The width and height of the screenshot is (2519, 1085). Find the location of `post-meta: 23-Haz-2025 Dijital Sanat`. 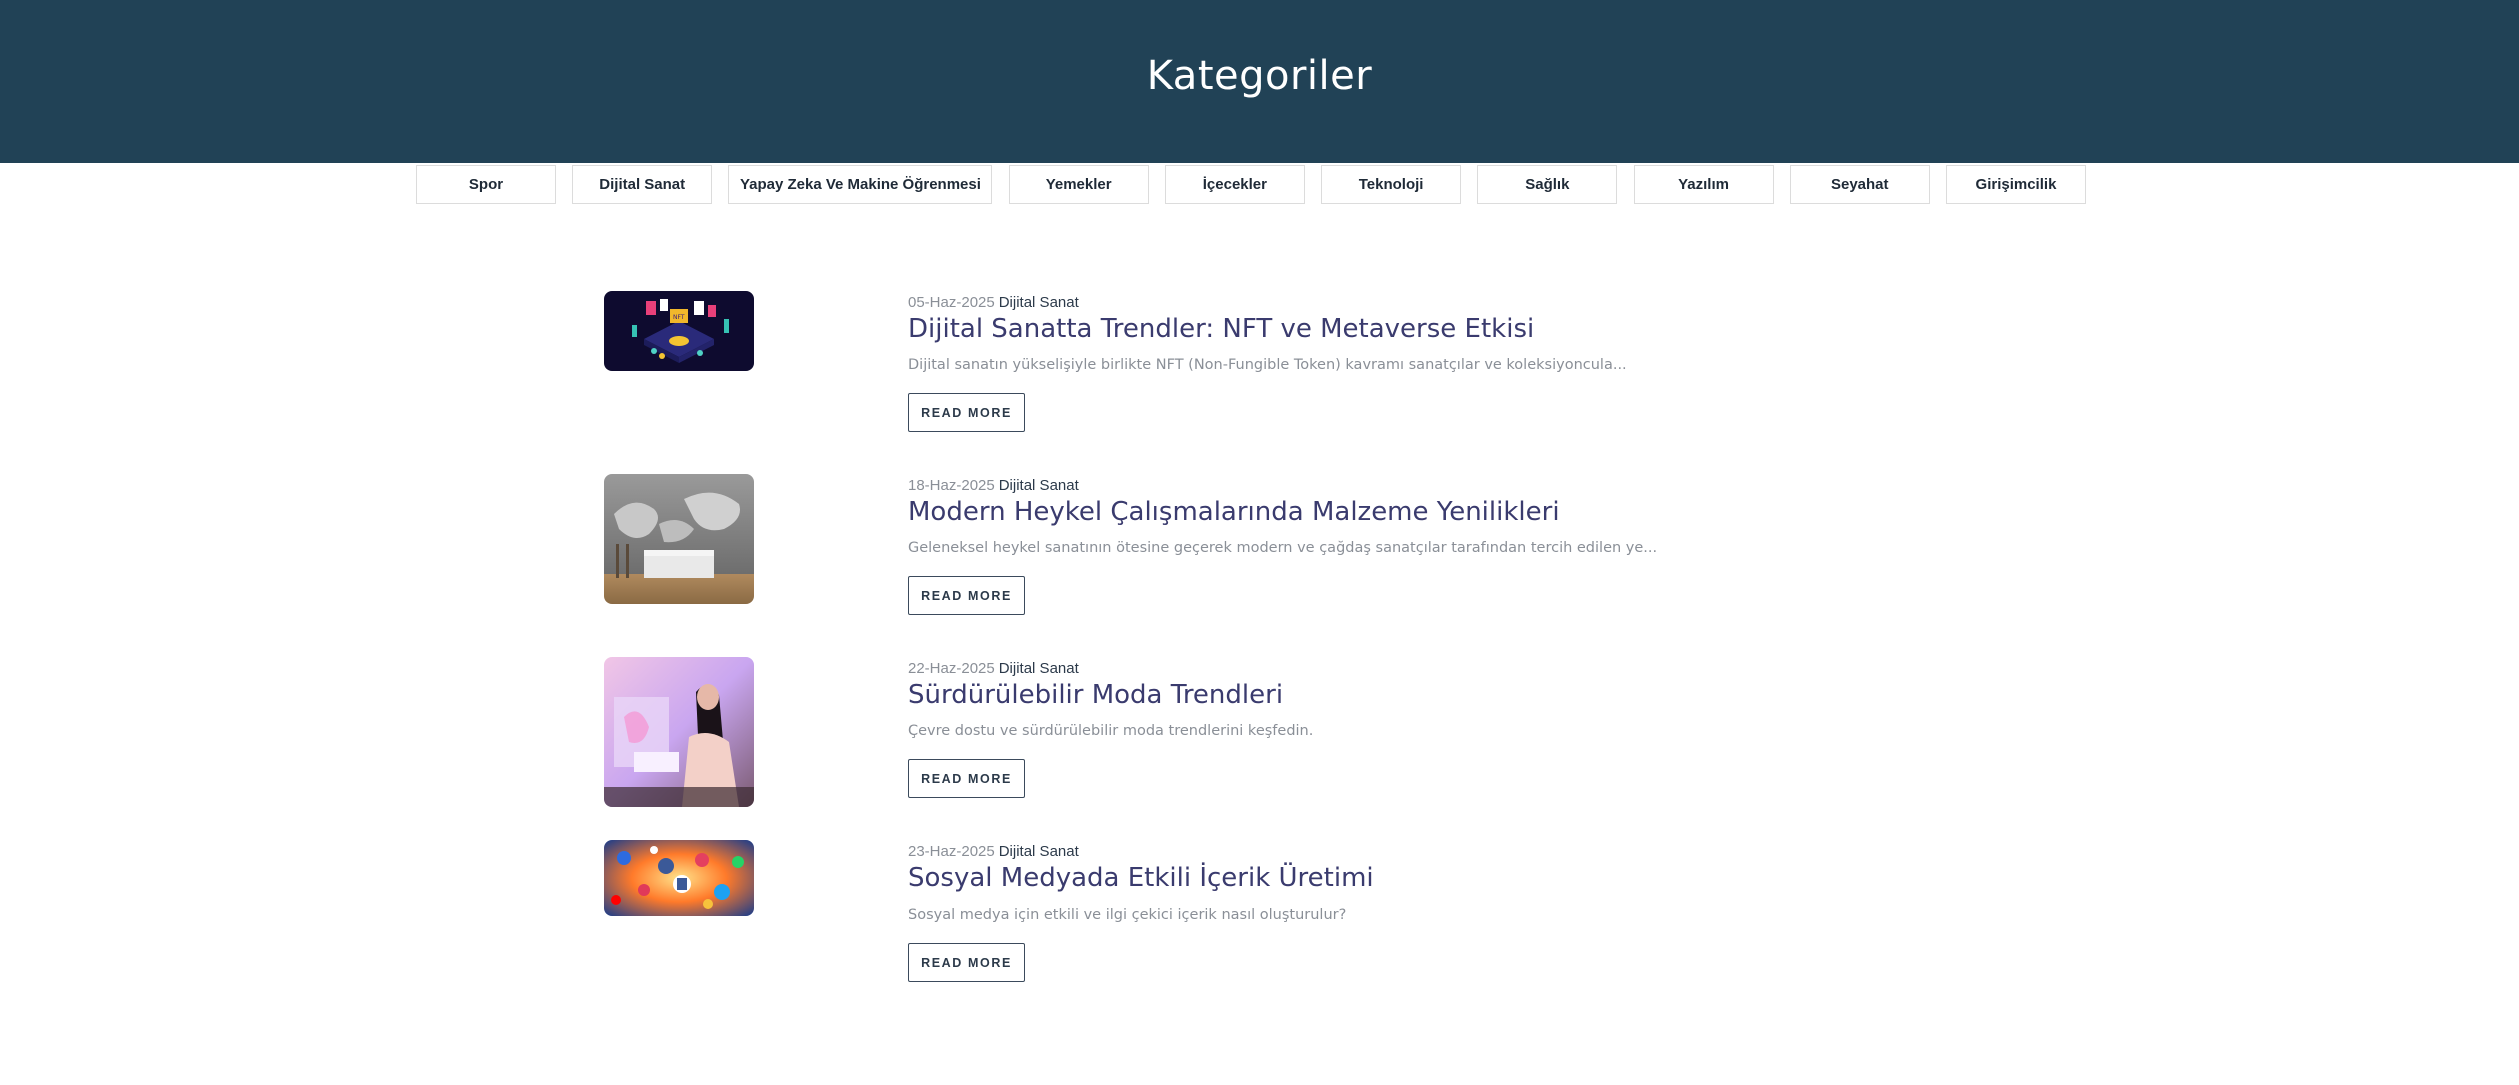

post-meta: 23-Haz-2025 Dijital Sanat is located at coordinates (993, 851).